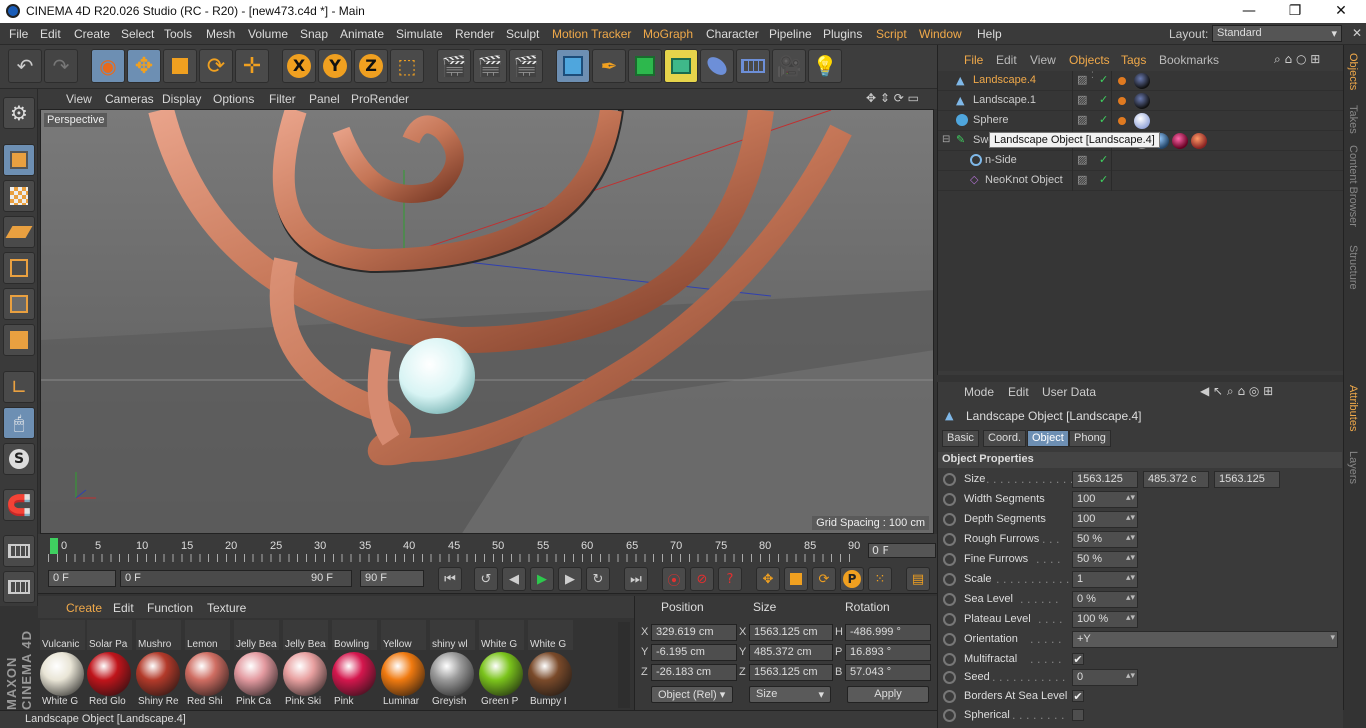  Describe the element at coordinates (1176, 479) in the screenshot. I see `size-y-input: 485.372 c` at that location.